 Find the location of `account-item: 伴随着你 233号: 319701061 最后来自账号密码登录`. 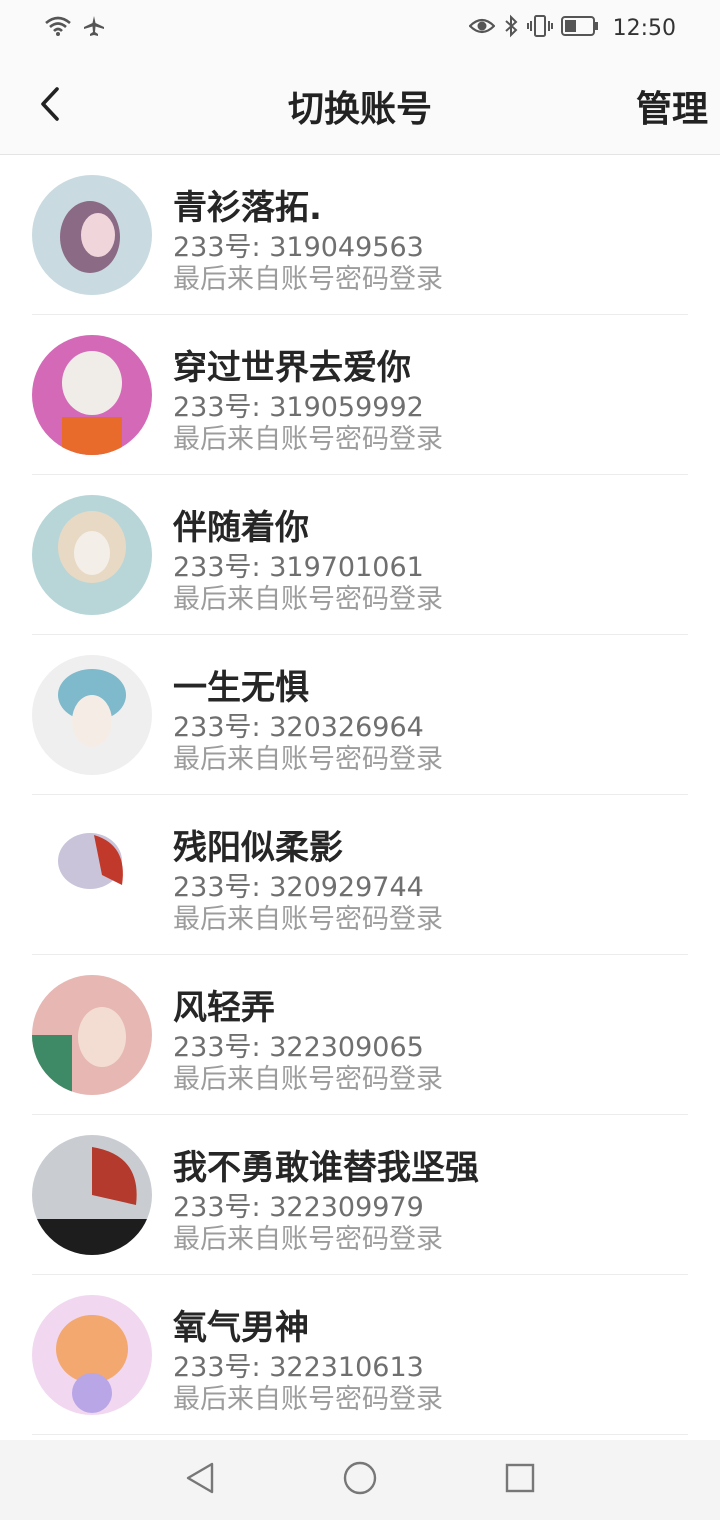

account-item: 伴随着你 233号: 319701061 最后来自账号密码登录 is located at coordinates (360, 555).